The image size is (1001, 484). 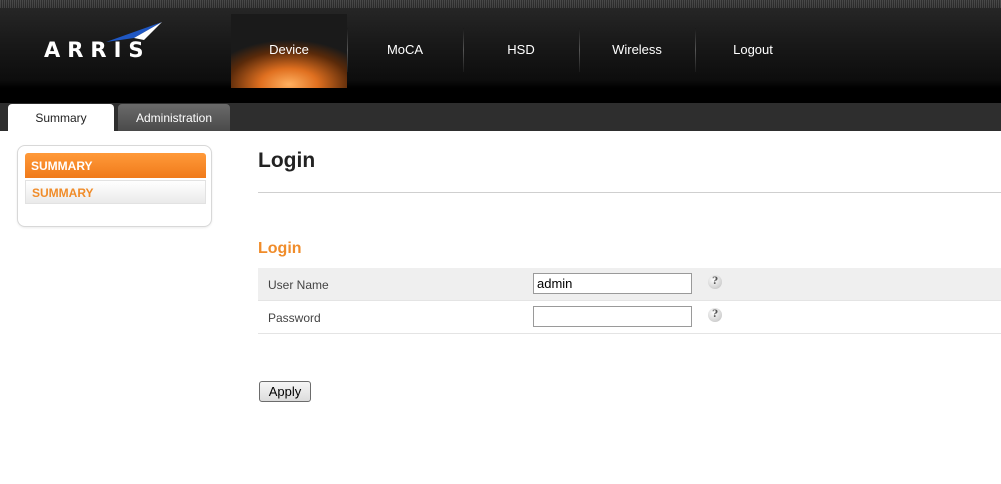 I want to click on arris-logo: ARRIS, so click(x=97, y=50).